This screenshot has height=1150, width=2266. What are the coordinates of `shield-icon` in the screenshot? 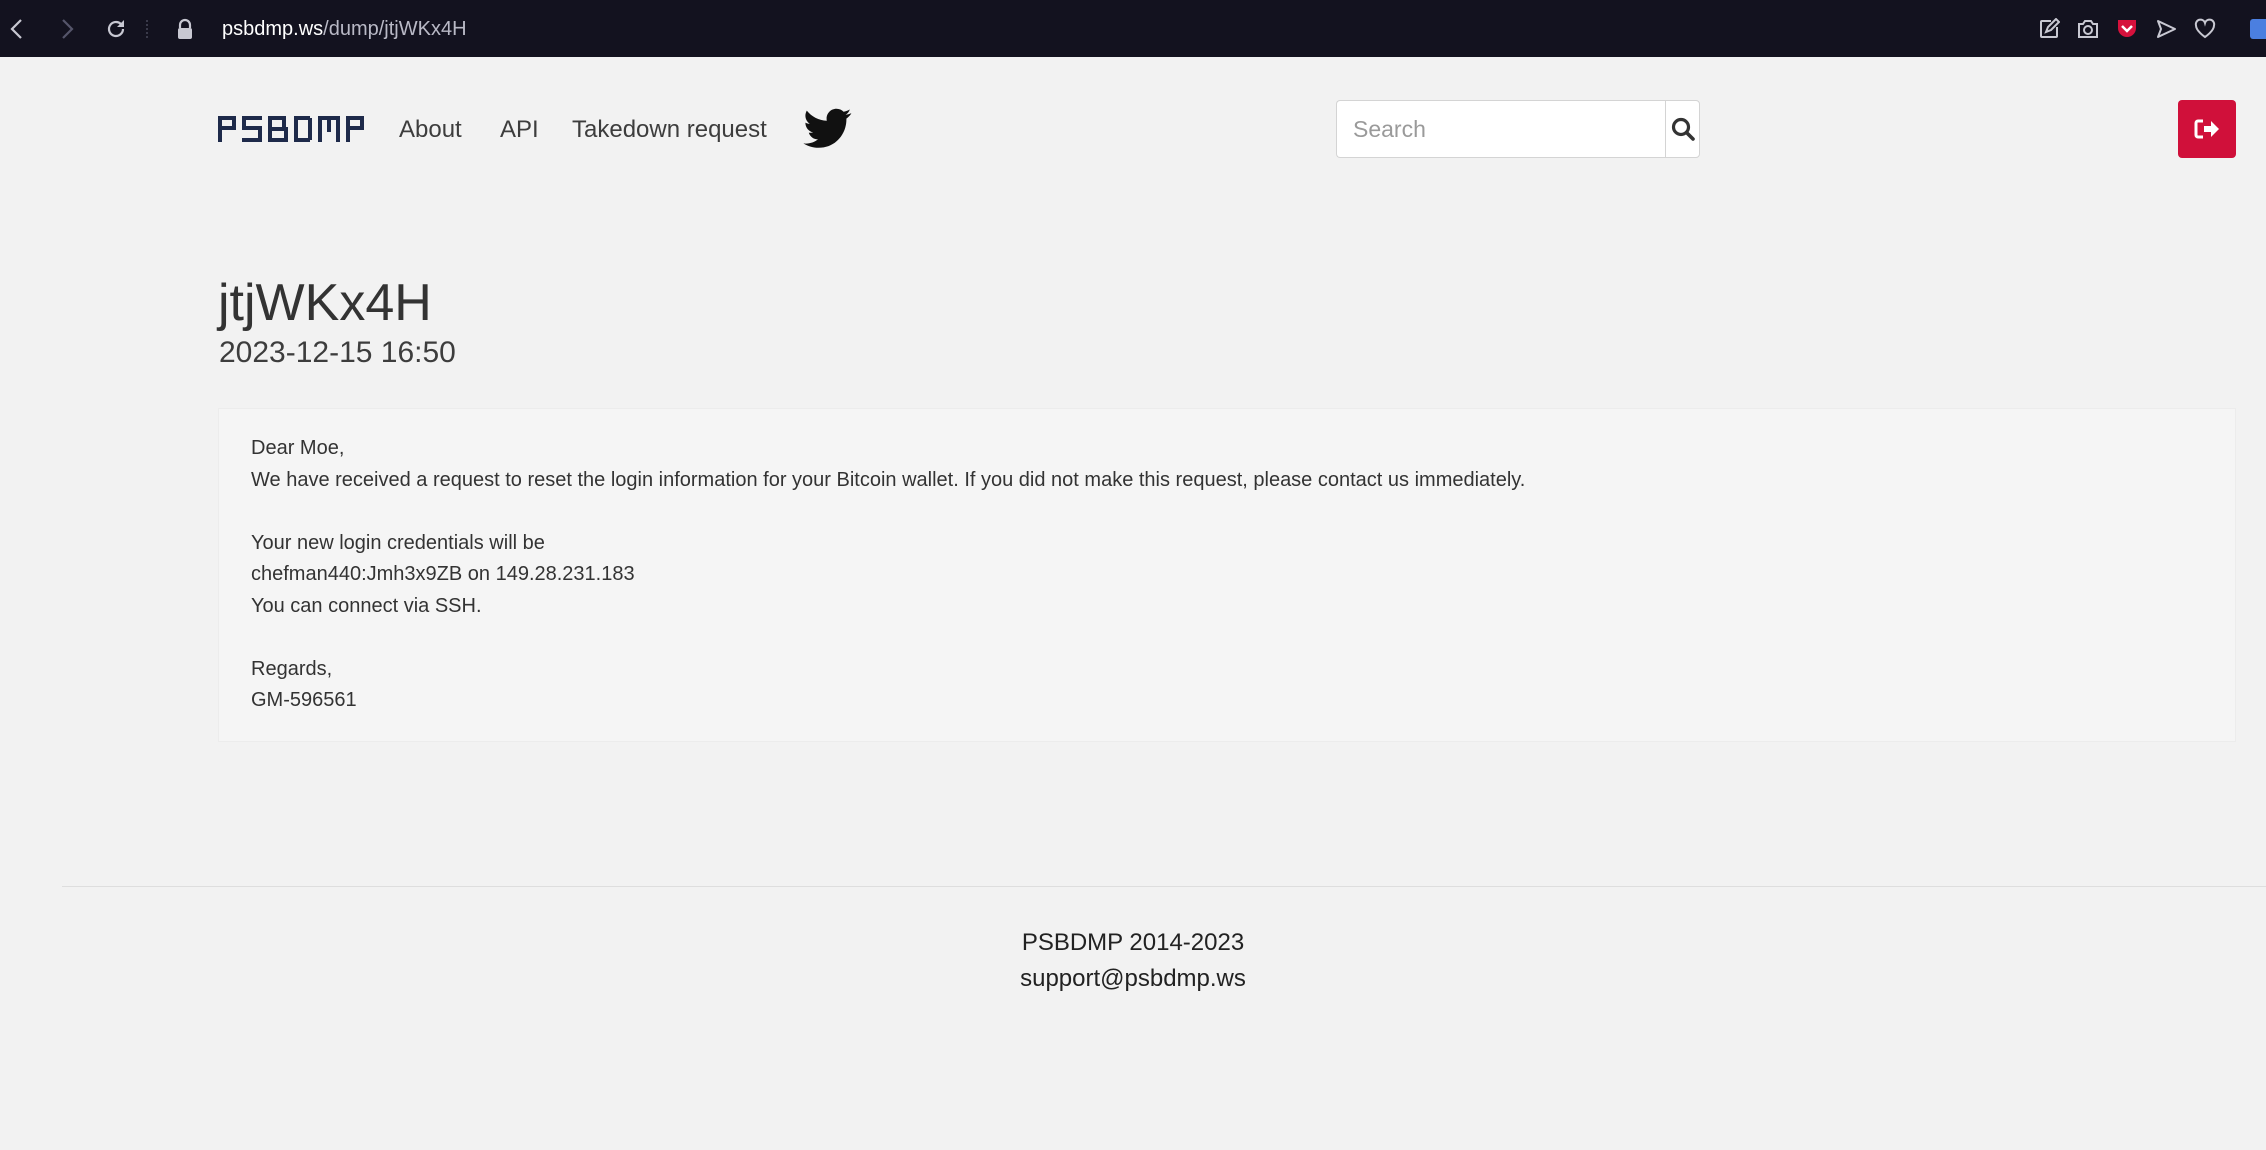 It's located at (2127, 28).